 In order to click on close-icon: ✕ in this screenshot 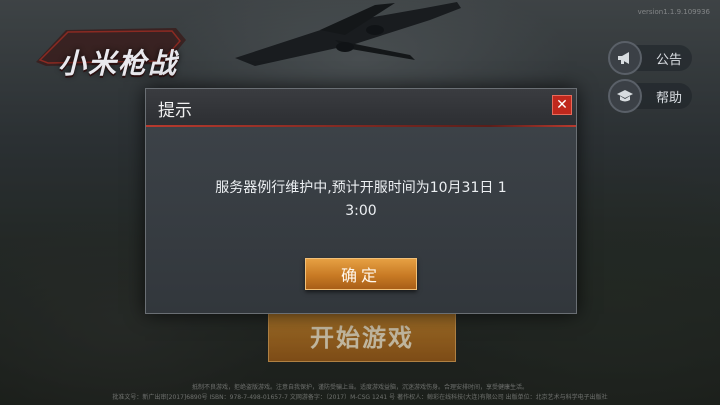, I will do `click(562, 105)`.